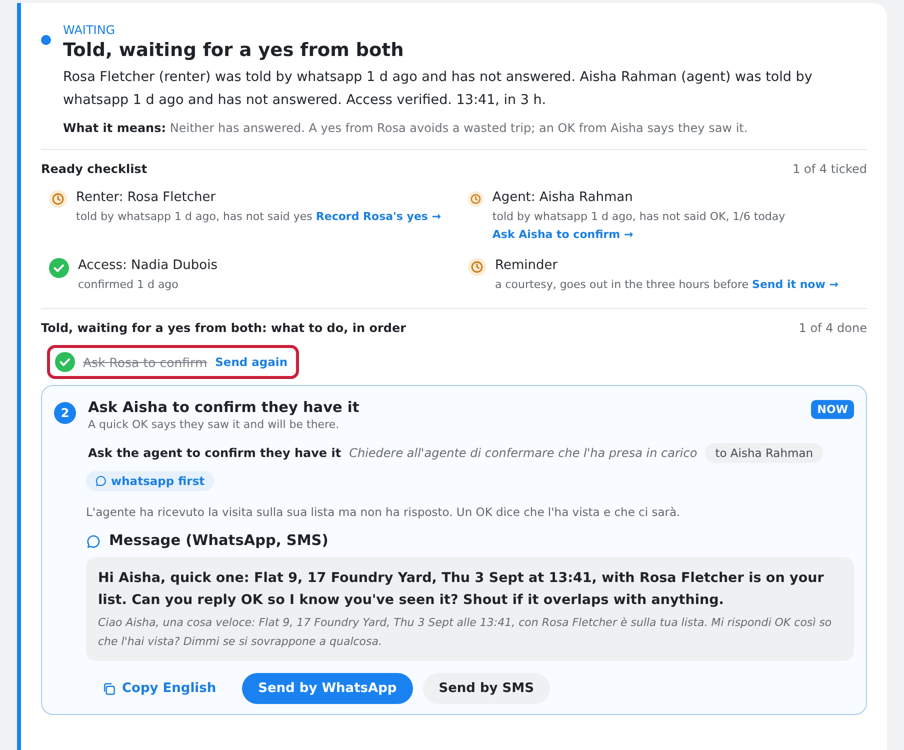 The height and width of the screenshot is (750, 904). Describe the element at coordinates (89, 30) in the screenshot. I see `status-label: WAITING` at that location.